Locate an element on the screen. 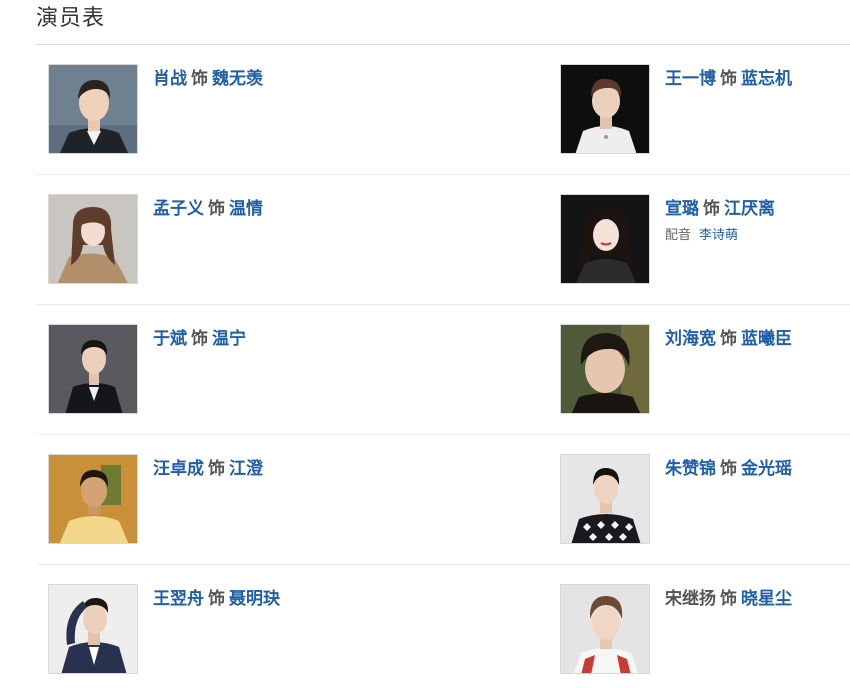 The height and width of the screenshot is (688, 850). actor-name: 宋继扬 is located at coordinates (690, 599).